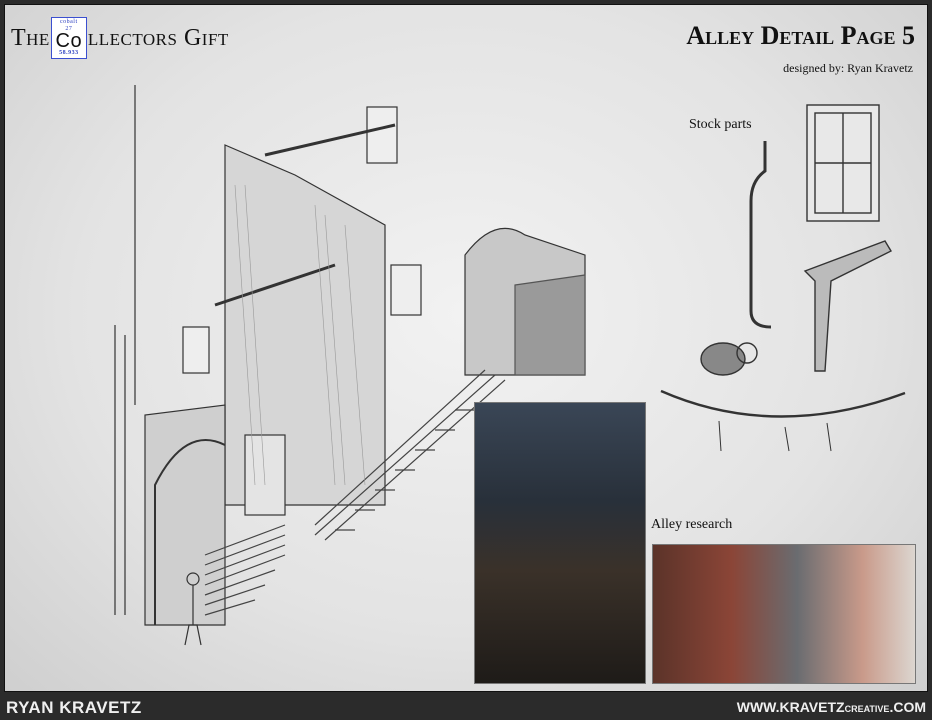 The width and height of the screenshot is (932, 720). I want to click on collectors-gift-logo: The cobalt 27 Co 58.933 llectors Gift, so click(120, 38).